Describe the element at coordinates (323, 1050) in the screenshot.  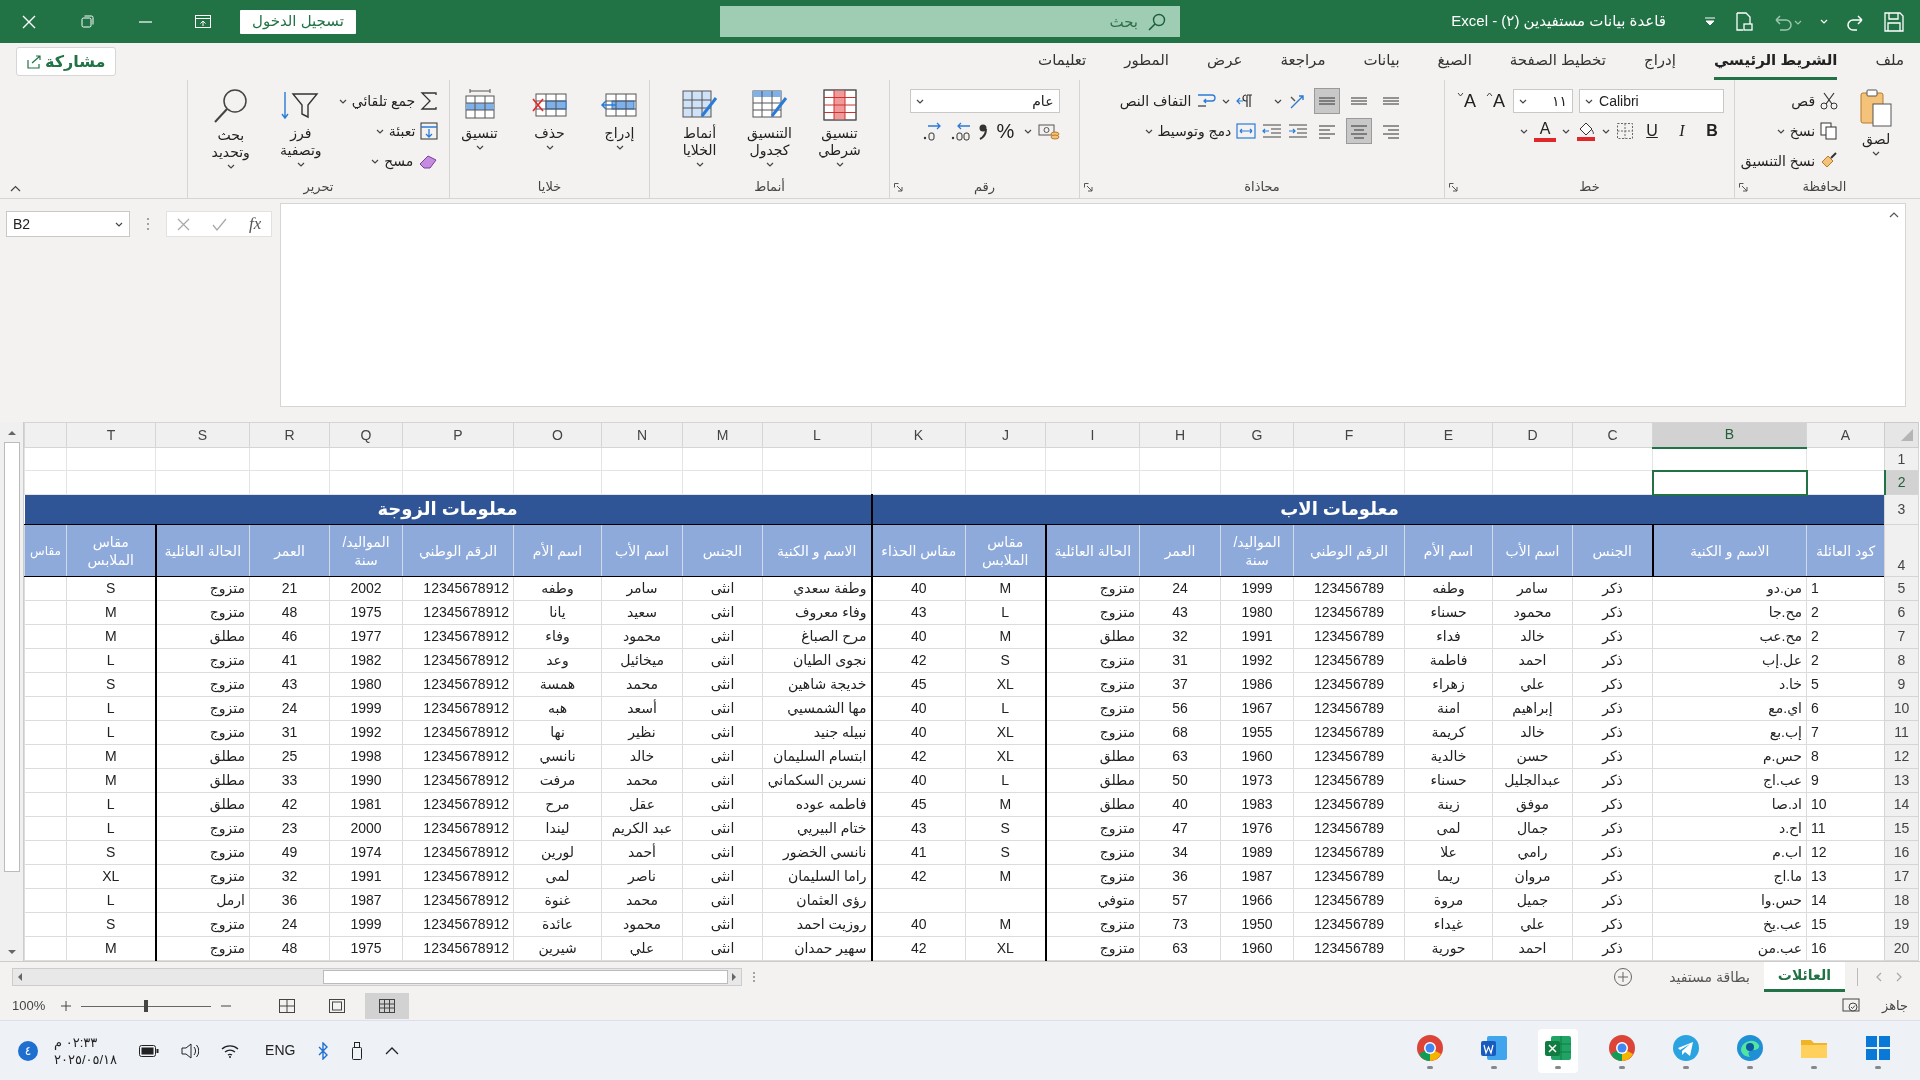
I see `bluetooth-icon` at that location.